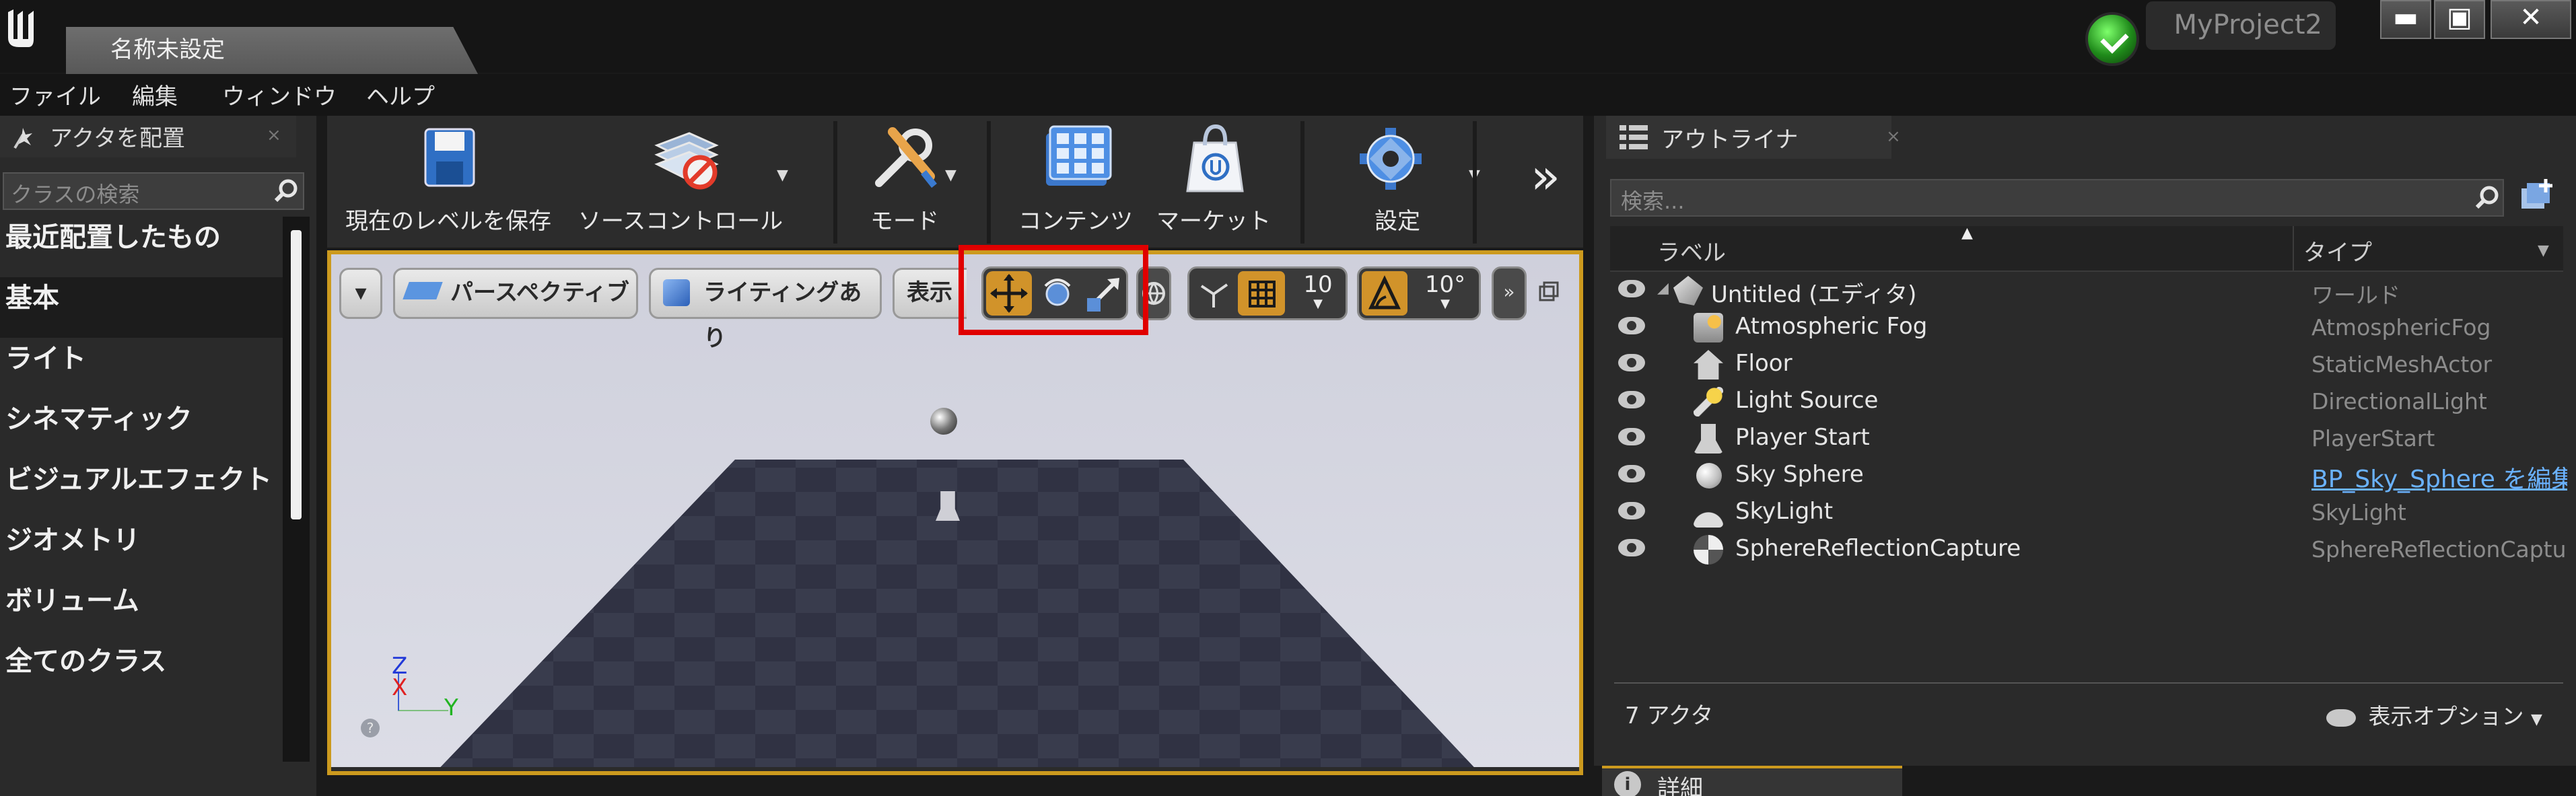  What do you see at coordinates (153, 191) in the screenshot?
I see `class-search-input: クラスの検索` at bounding box center [153, 191].